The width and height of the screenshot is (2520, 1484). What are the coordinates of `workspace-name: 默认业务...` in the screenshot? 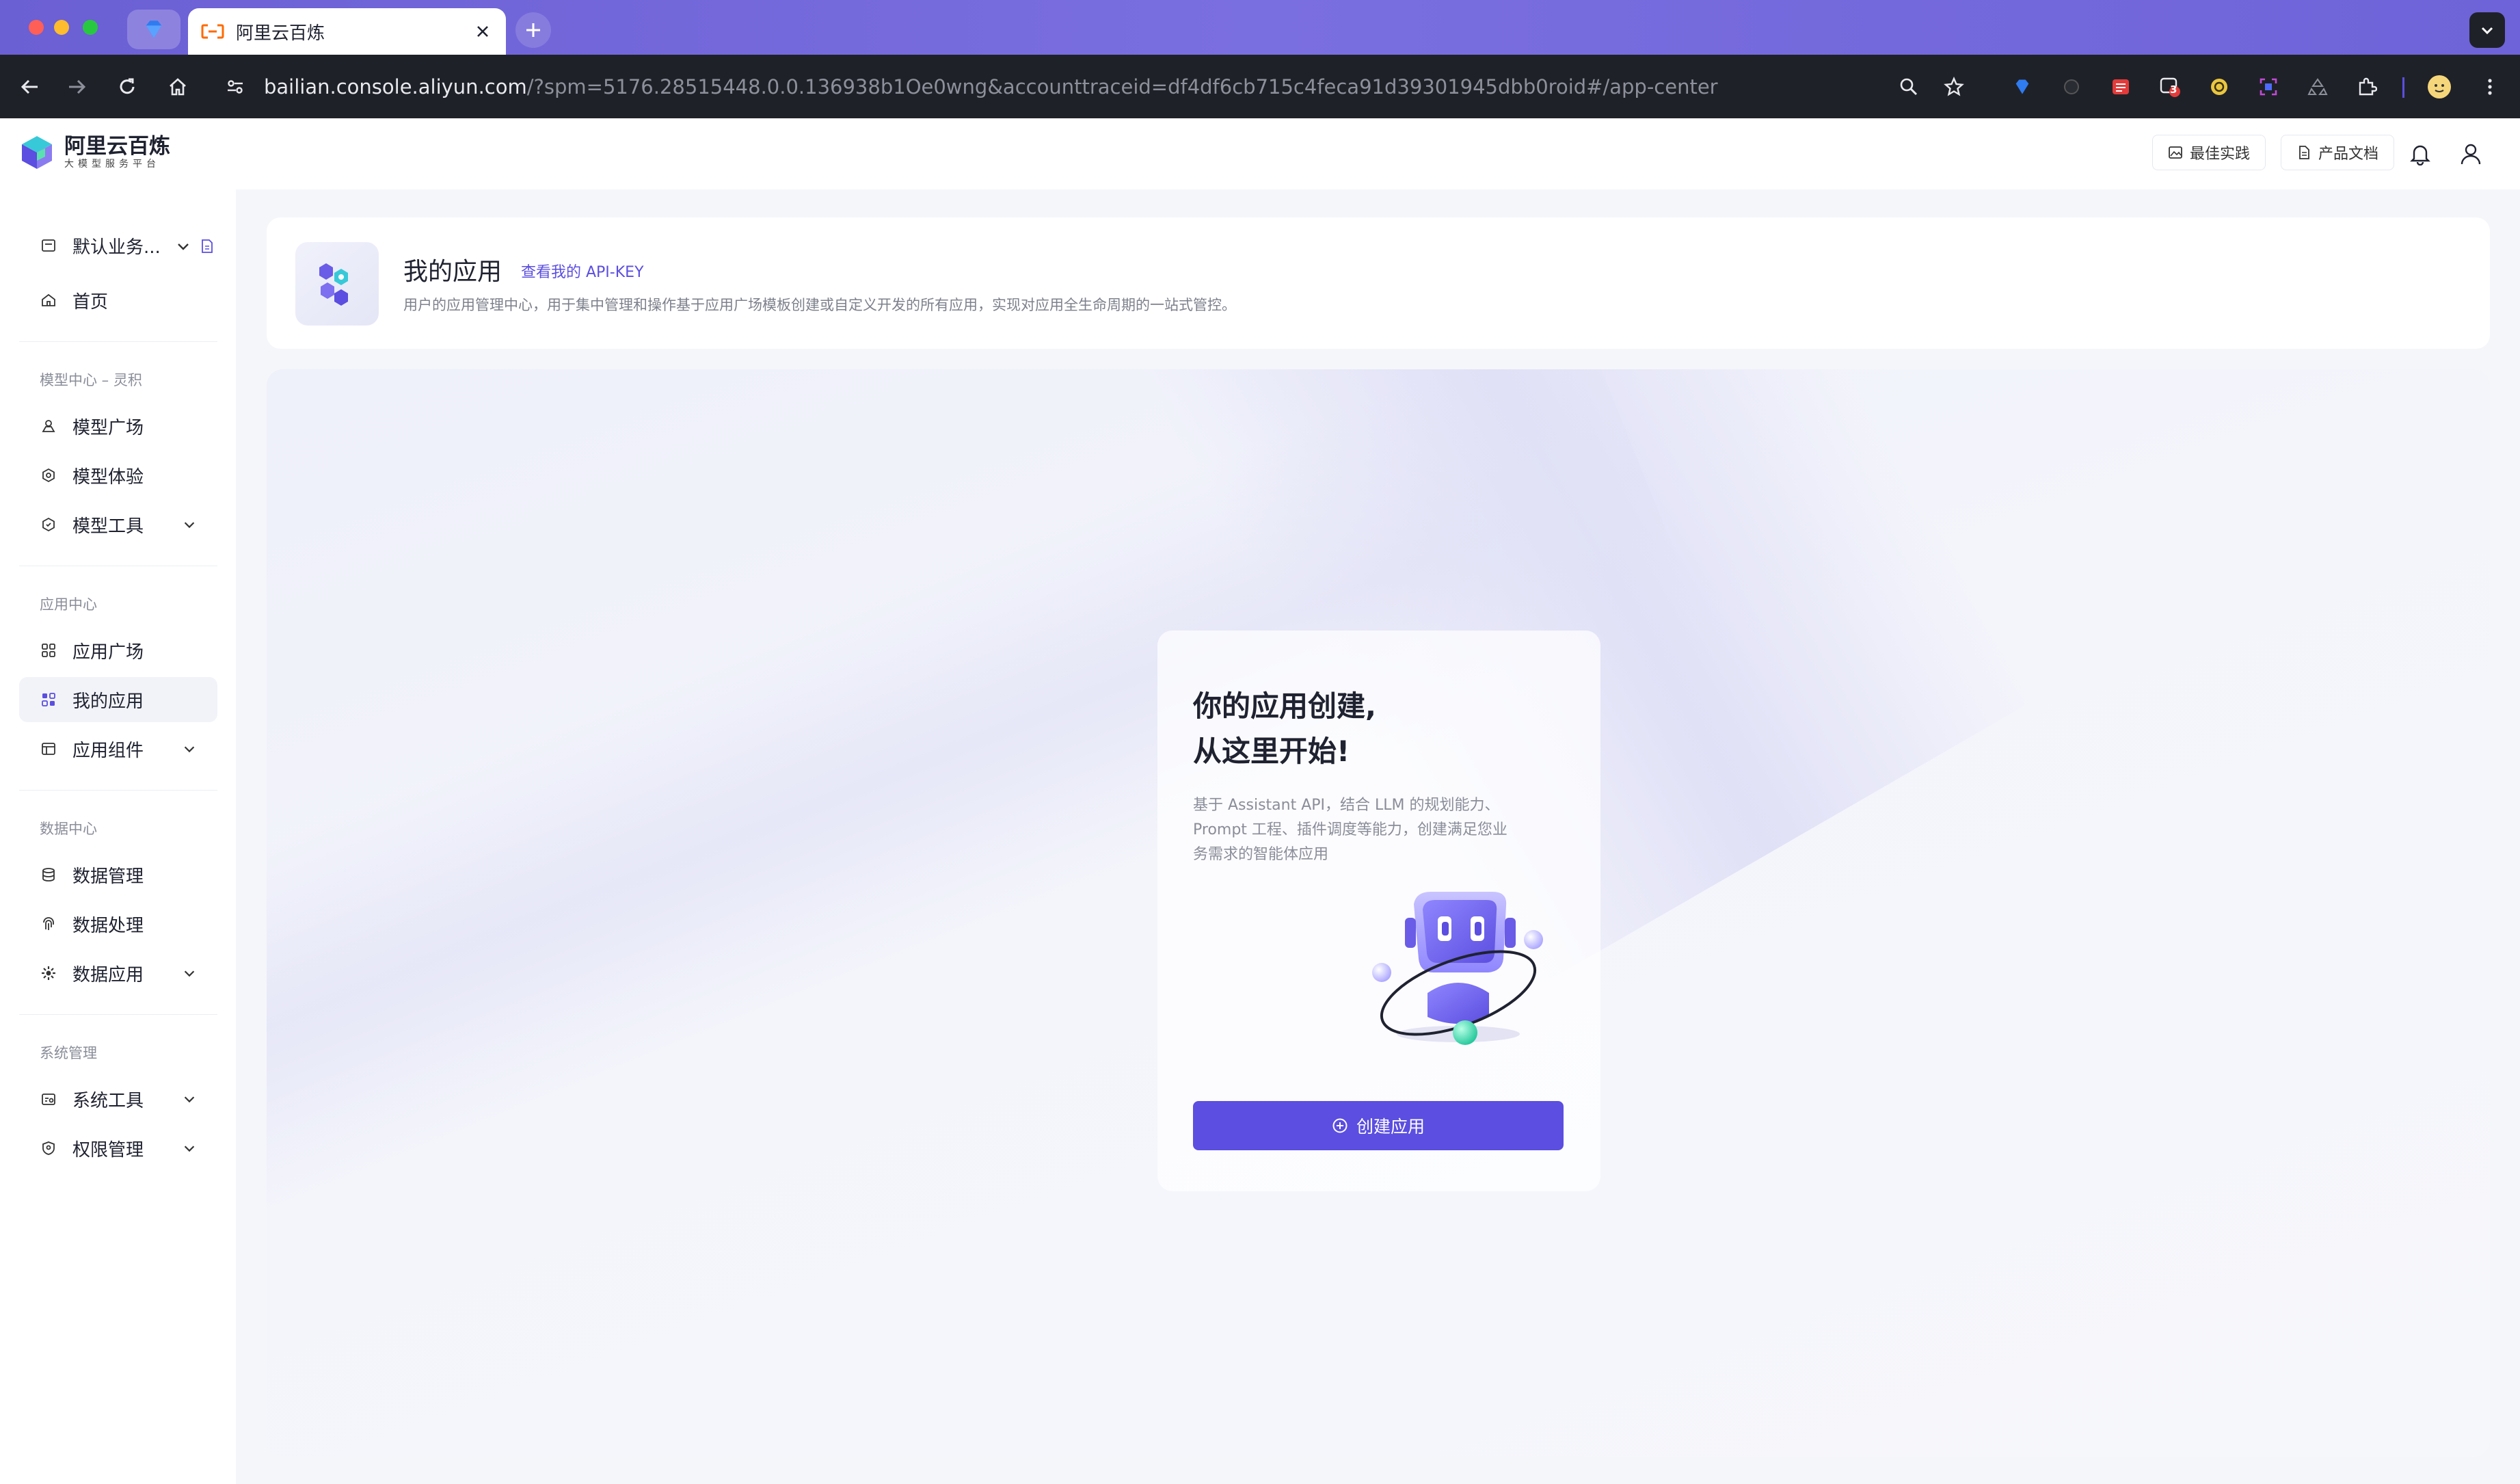 It's located at (116, 247).